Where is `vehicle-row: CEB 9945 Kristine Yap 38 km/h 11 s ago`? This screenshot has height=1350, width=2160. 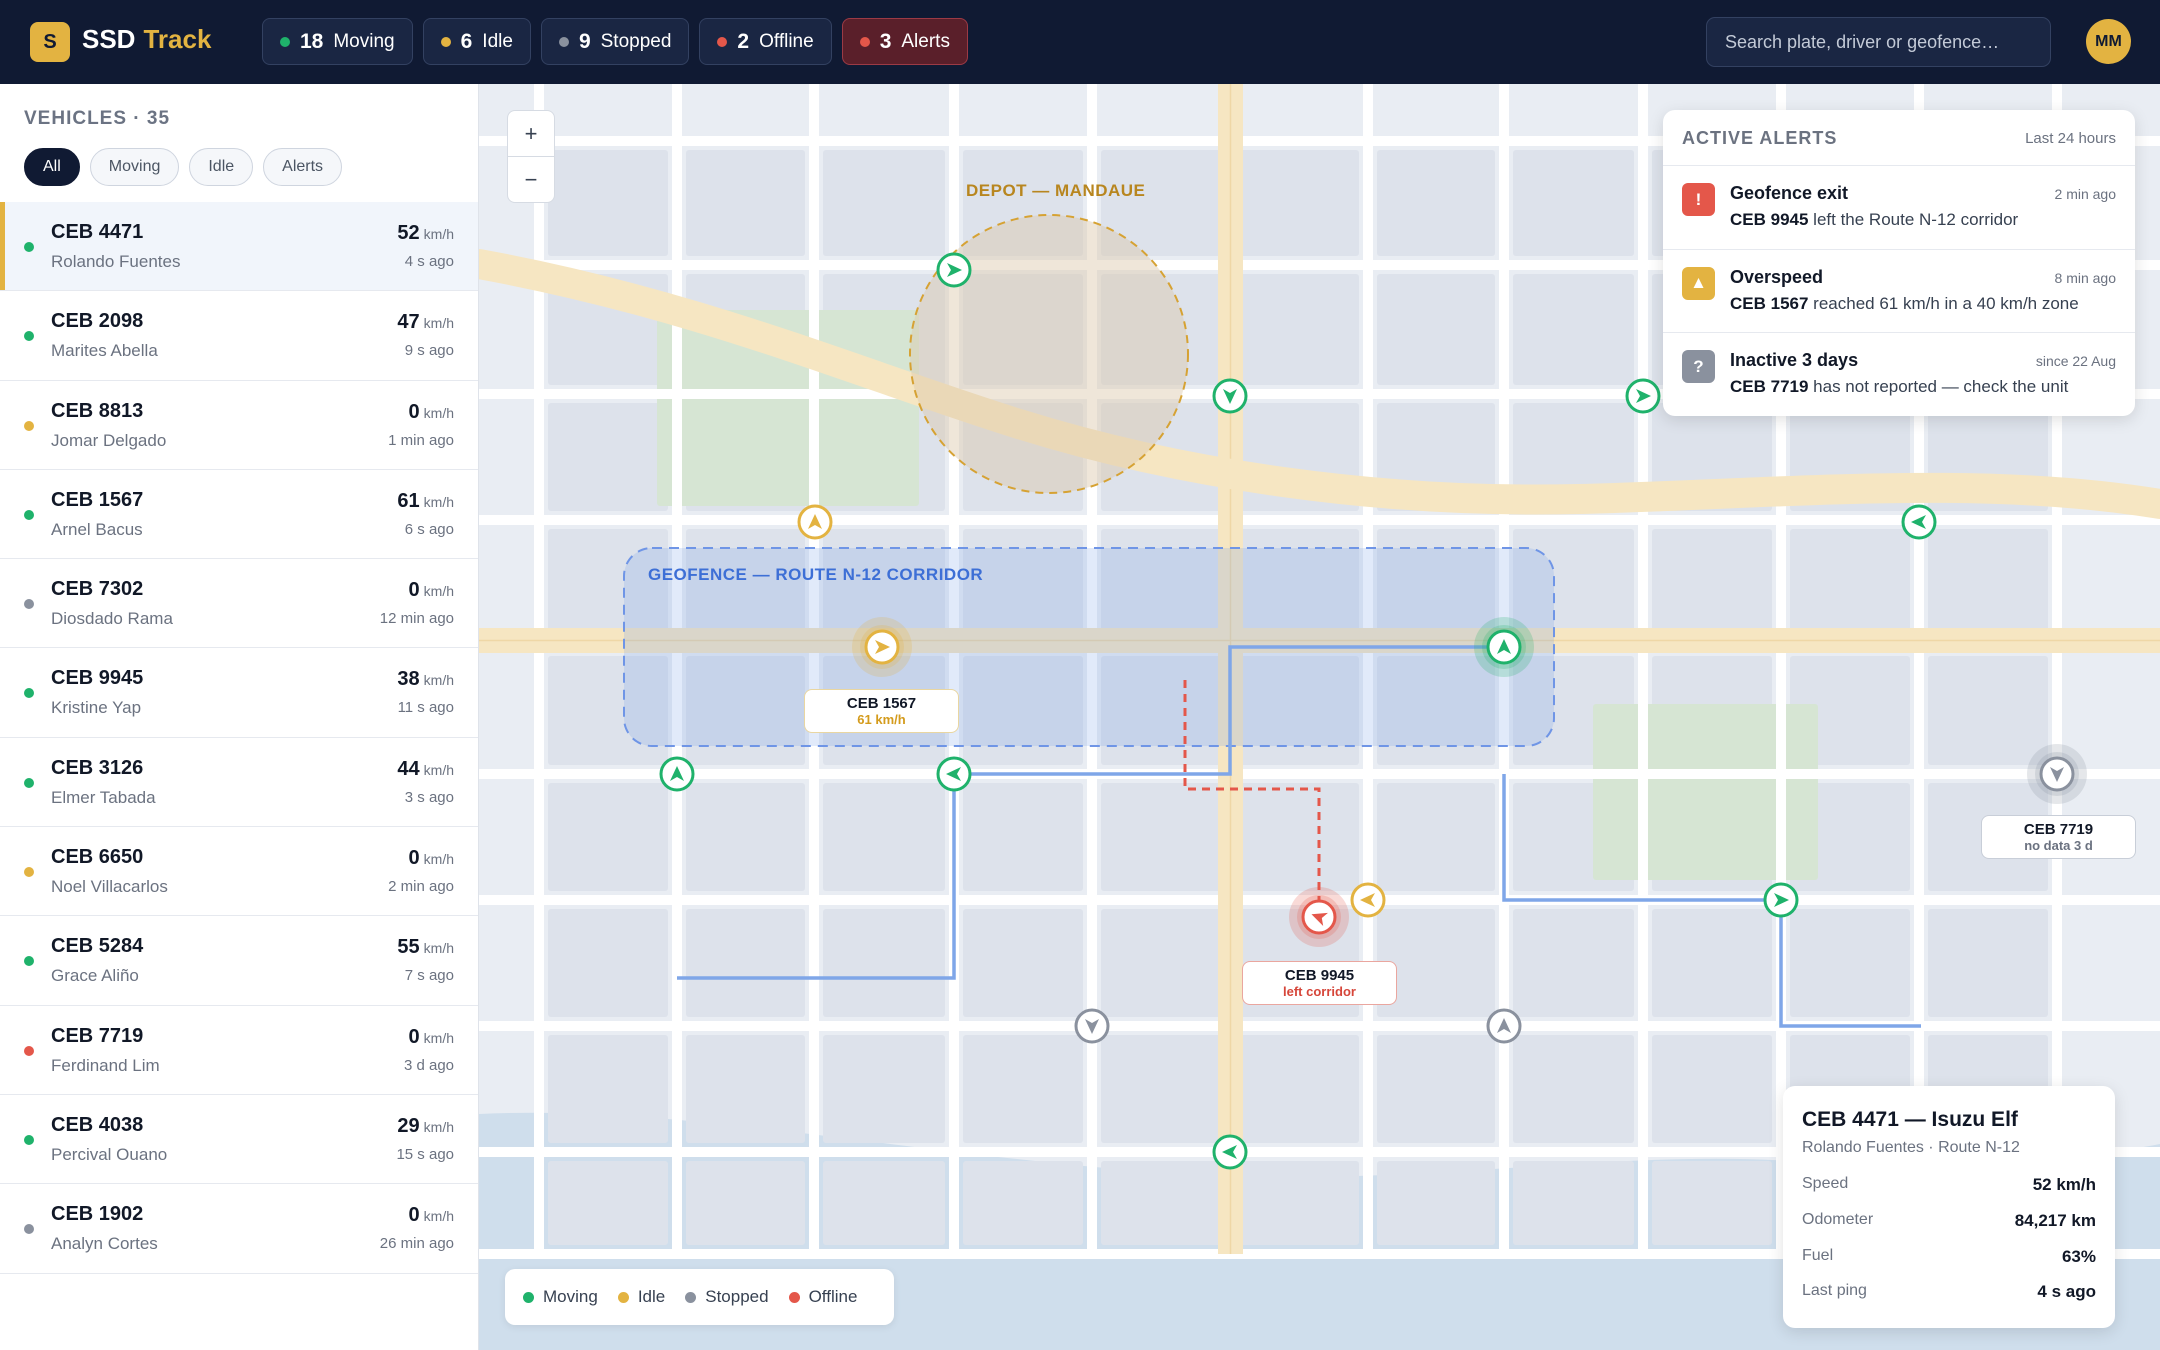
vehicle-row: CEB 9945 Kristine Yap 38 km/h 11 s ago is located at coordinates (239, 693).